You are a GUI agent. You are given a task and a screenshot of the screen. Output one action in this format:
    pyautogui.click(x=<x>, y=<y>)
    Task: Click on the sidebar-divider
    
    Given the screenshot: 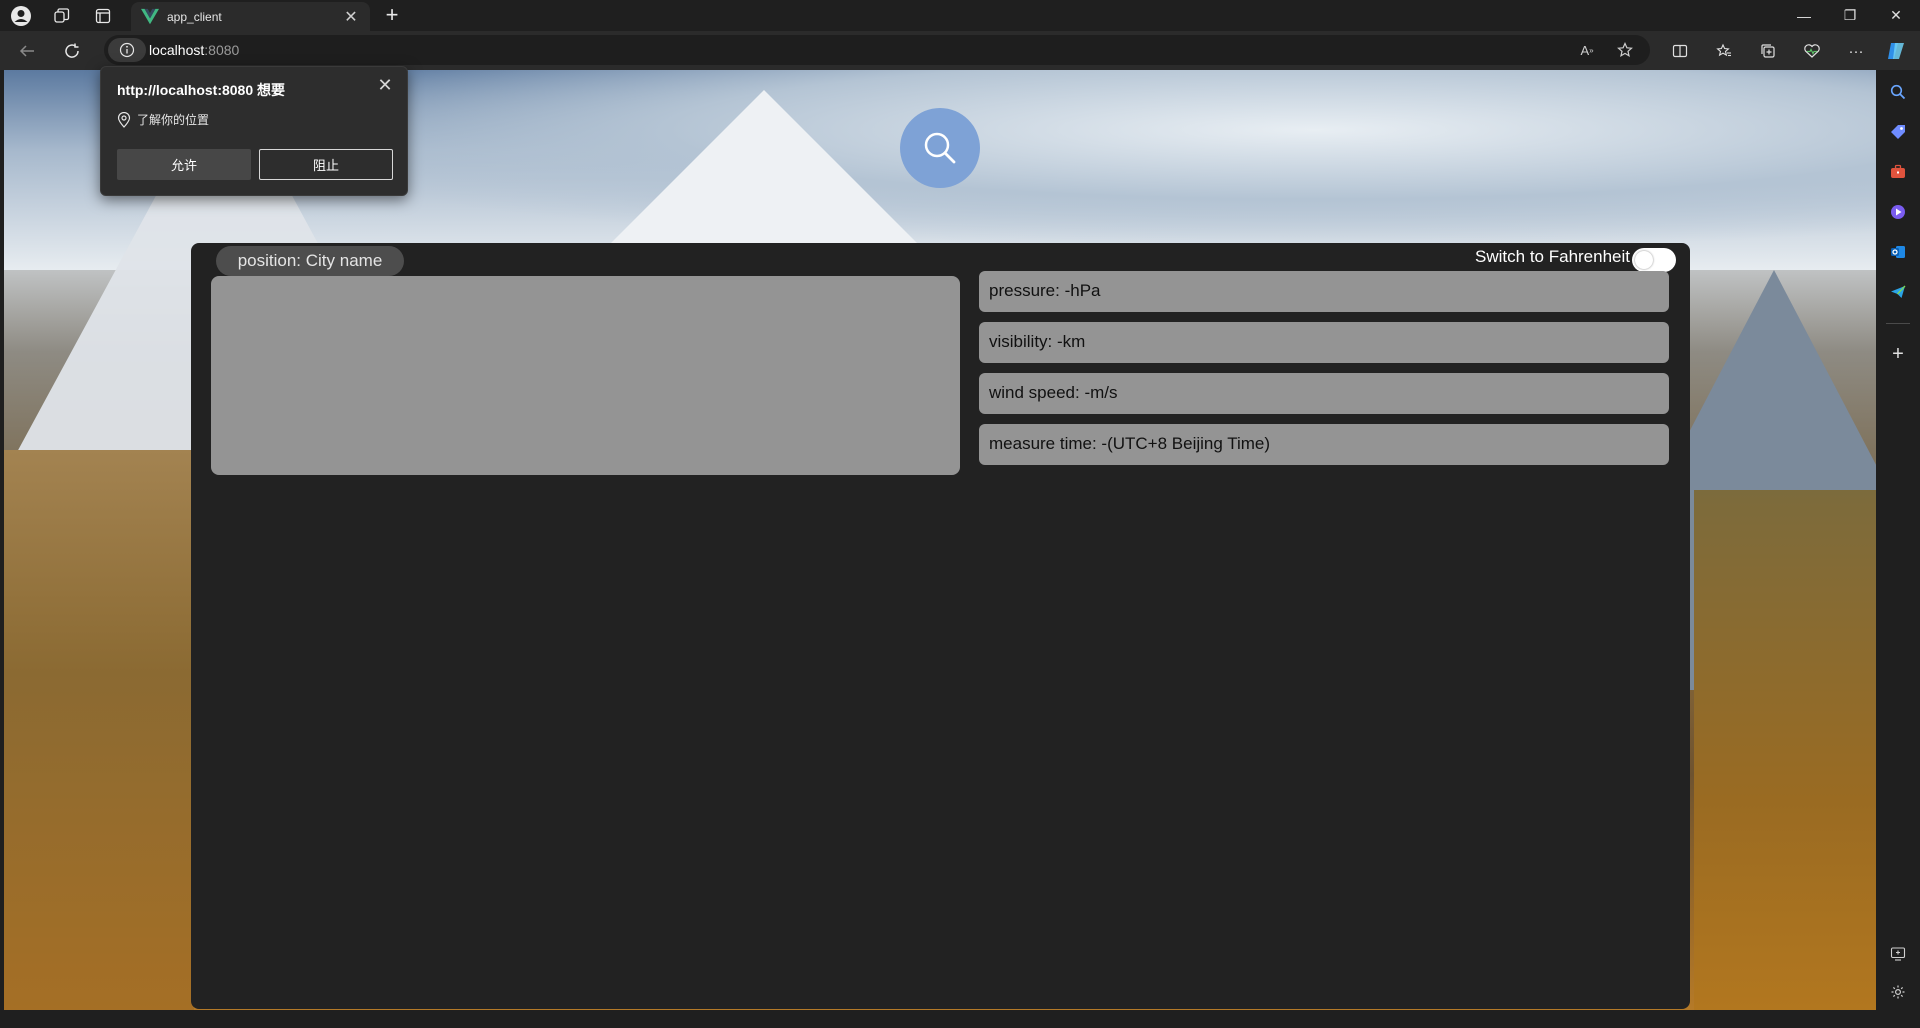 What is the action you would take?
    pyautogui.click(x=1898, y=323)
    